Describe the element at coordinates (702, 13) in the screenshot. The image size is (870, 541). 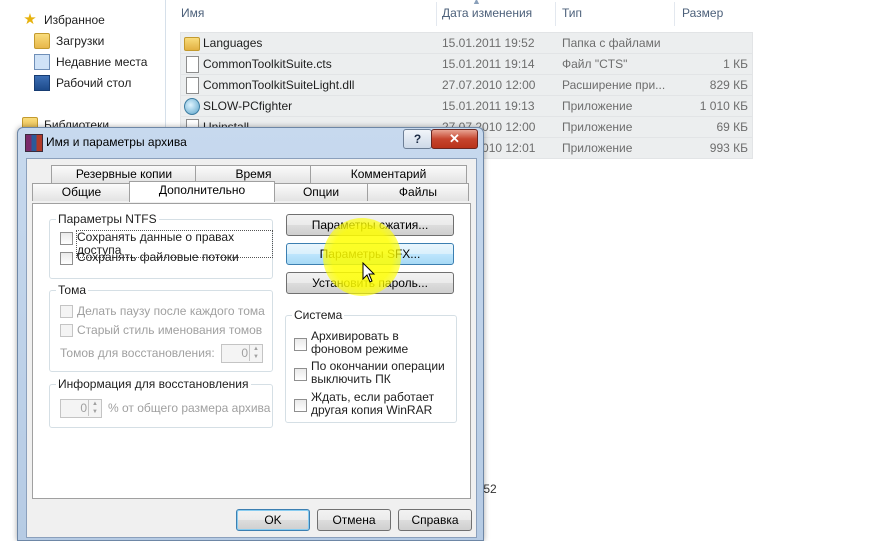
I see `column-size: Размер` at that location.